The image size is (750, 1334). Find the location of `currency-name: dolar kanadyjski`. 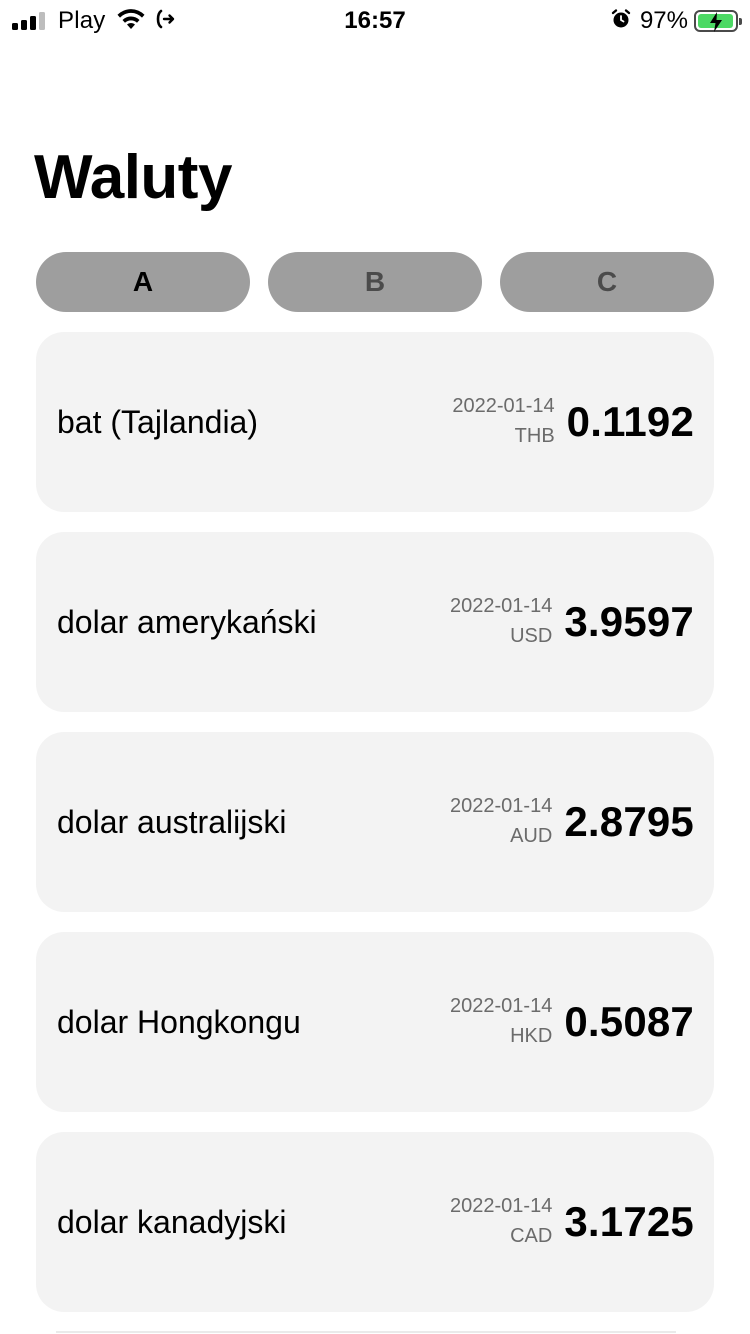

currency-name: dolar kanadyjski is located at coordinates (172, 1221).